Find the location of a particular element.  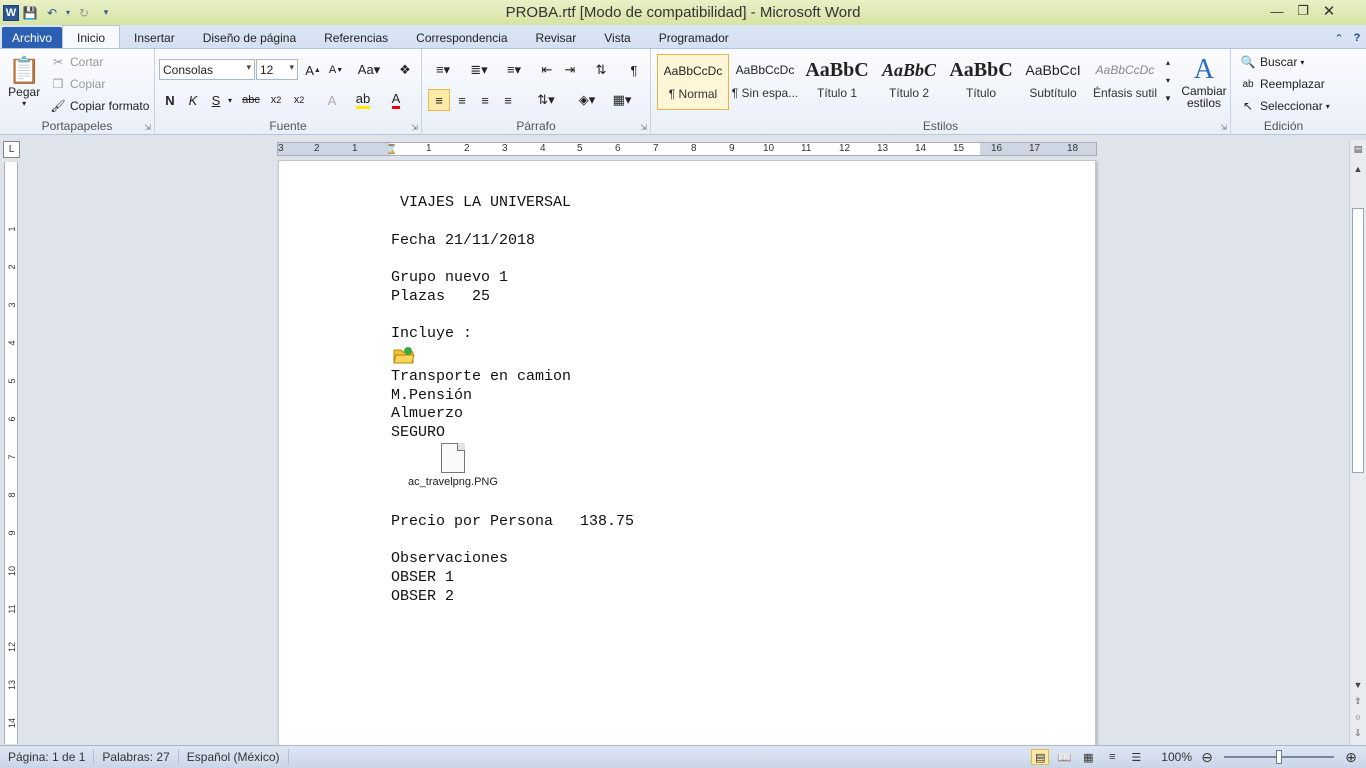

tab-referencias: Referencias is located at coordinates (356, 38).